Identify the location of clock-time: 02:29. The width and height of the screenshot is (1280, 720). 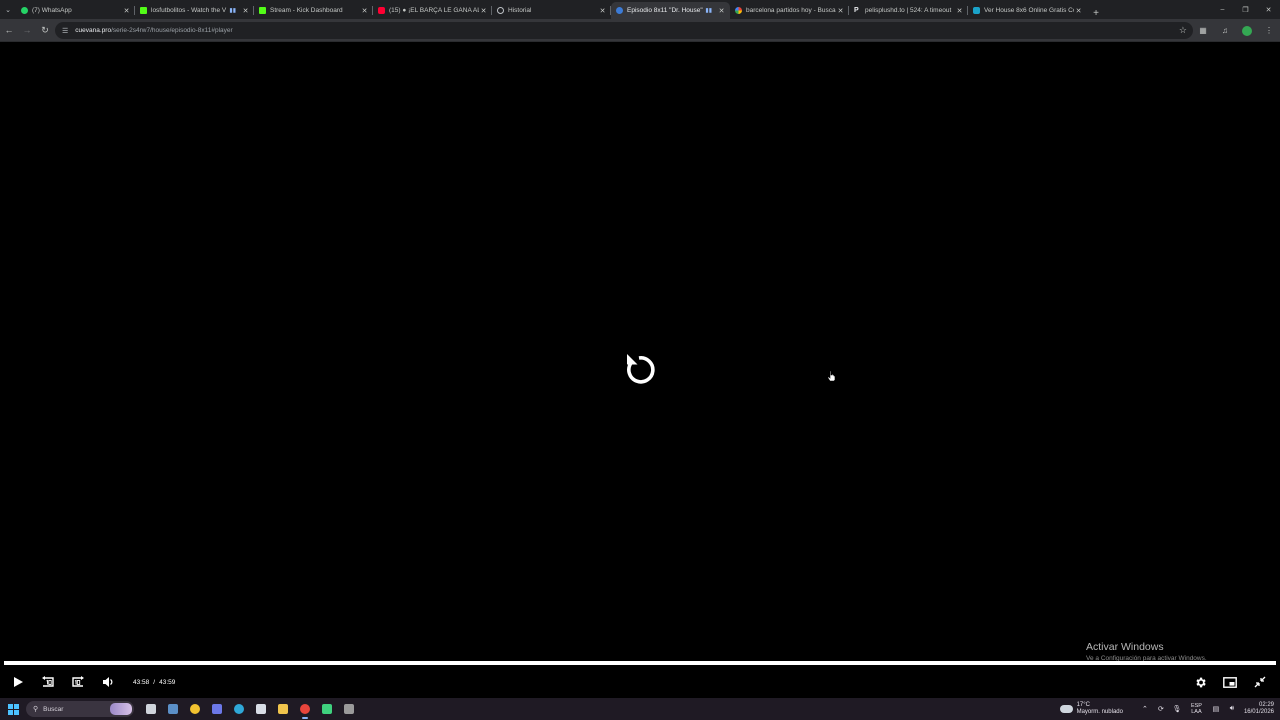
(1266, 705).